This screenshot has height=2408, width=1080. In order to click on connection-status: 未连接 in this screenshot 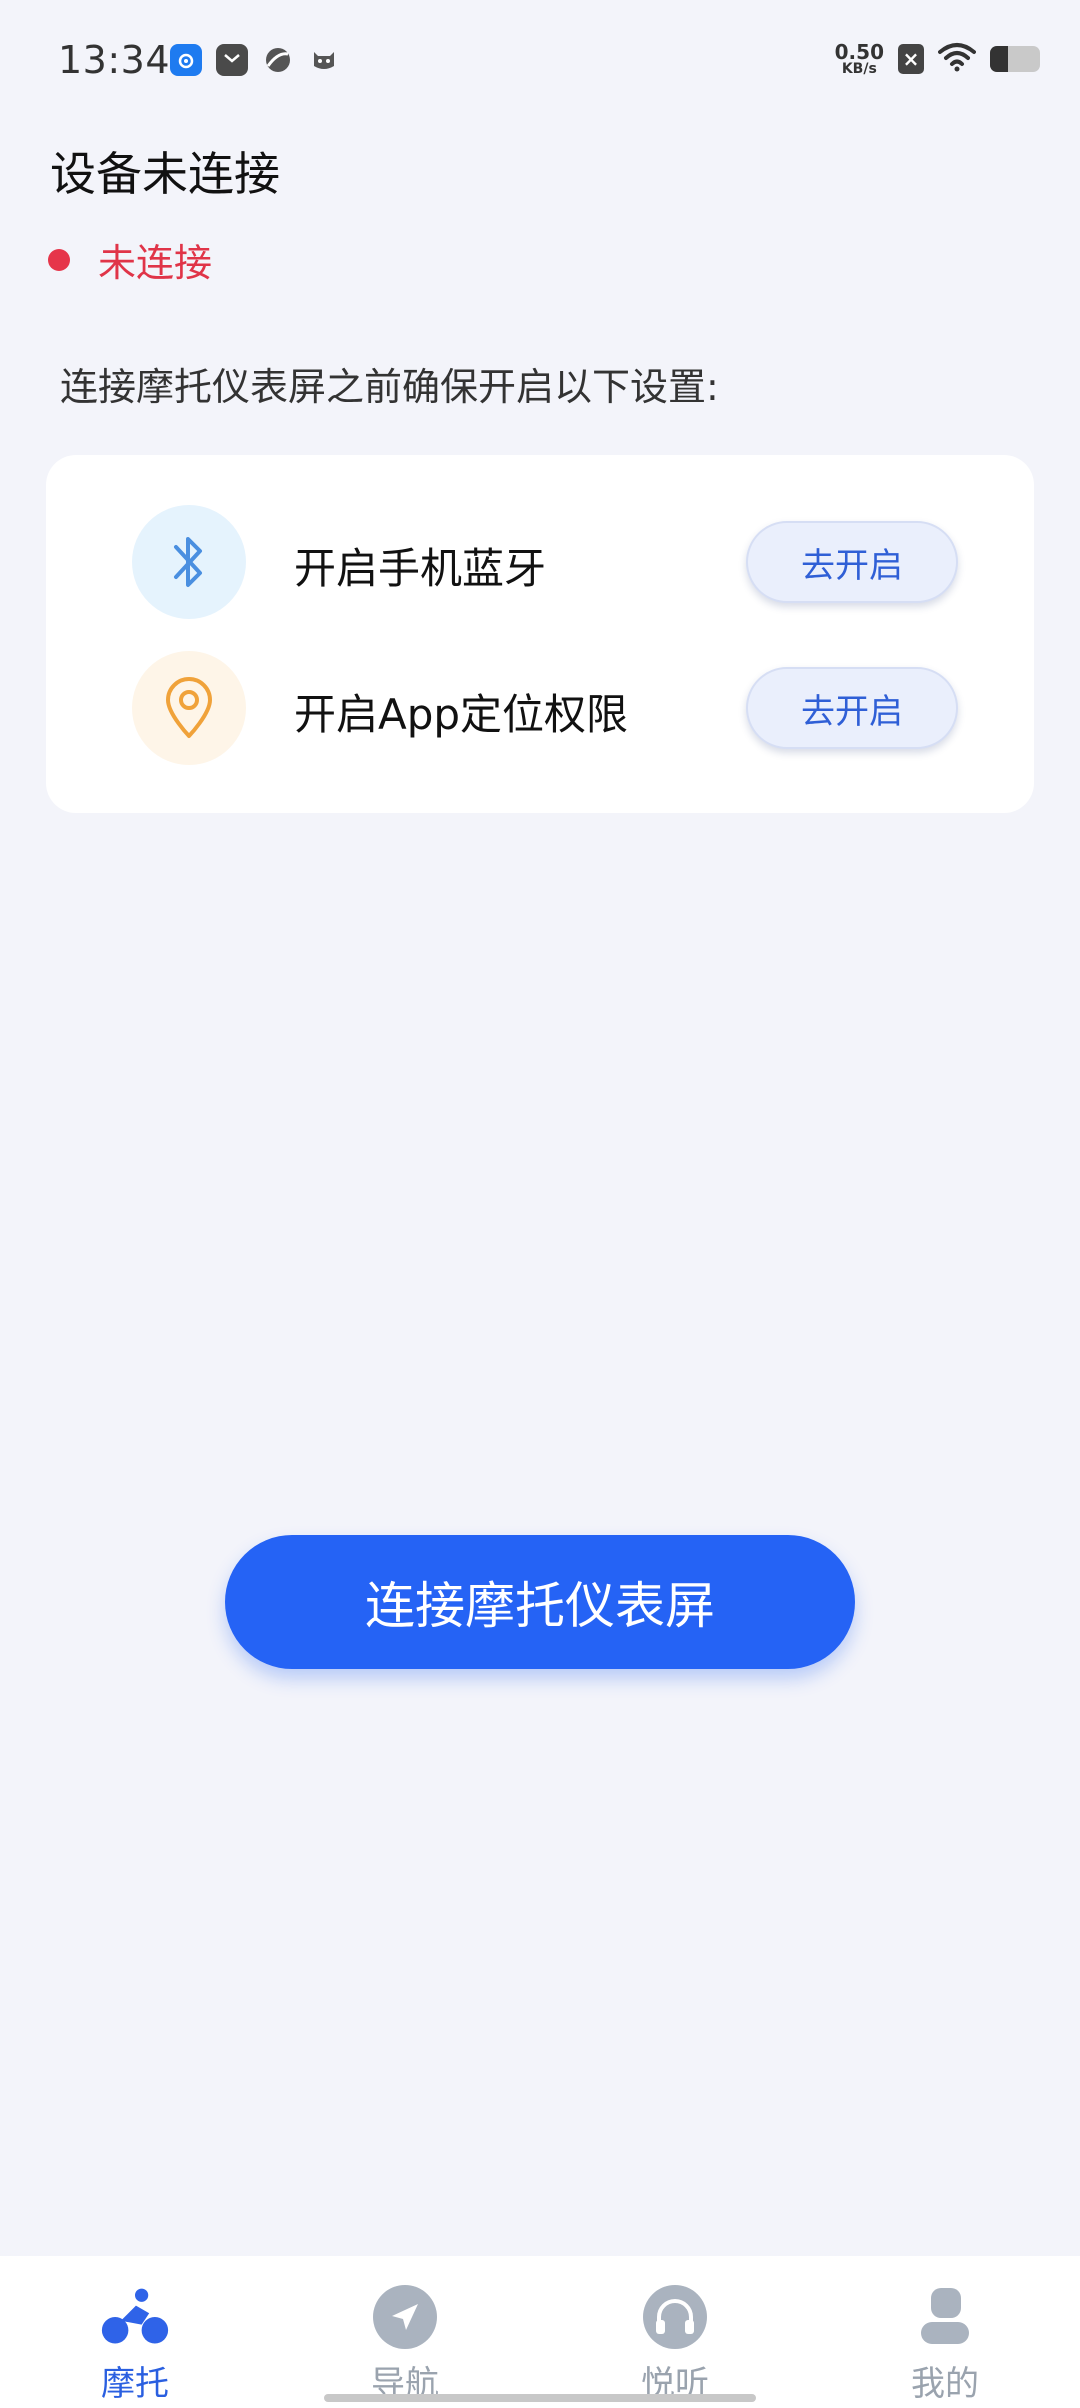, I will do `click(130, 259)`.